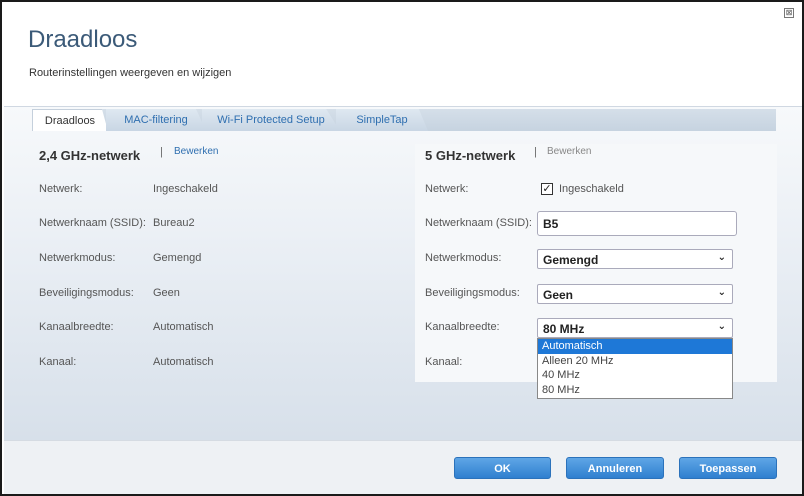 The height and width of the screenshot is (496, 804). Describe the element at coordinates (61, 189) in the screenshot. I see `band24-network-label: Netwerk:` at that location.